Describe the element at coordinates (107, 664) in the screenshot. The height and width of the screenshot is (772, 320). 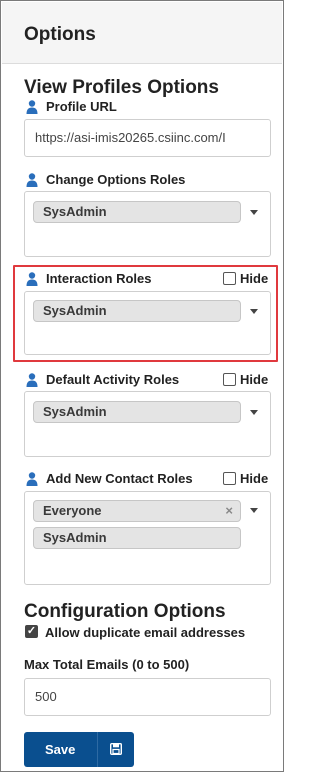
I see `max-total-emails-label: Max Total Emails (0 to 500)` at that location.